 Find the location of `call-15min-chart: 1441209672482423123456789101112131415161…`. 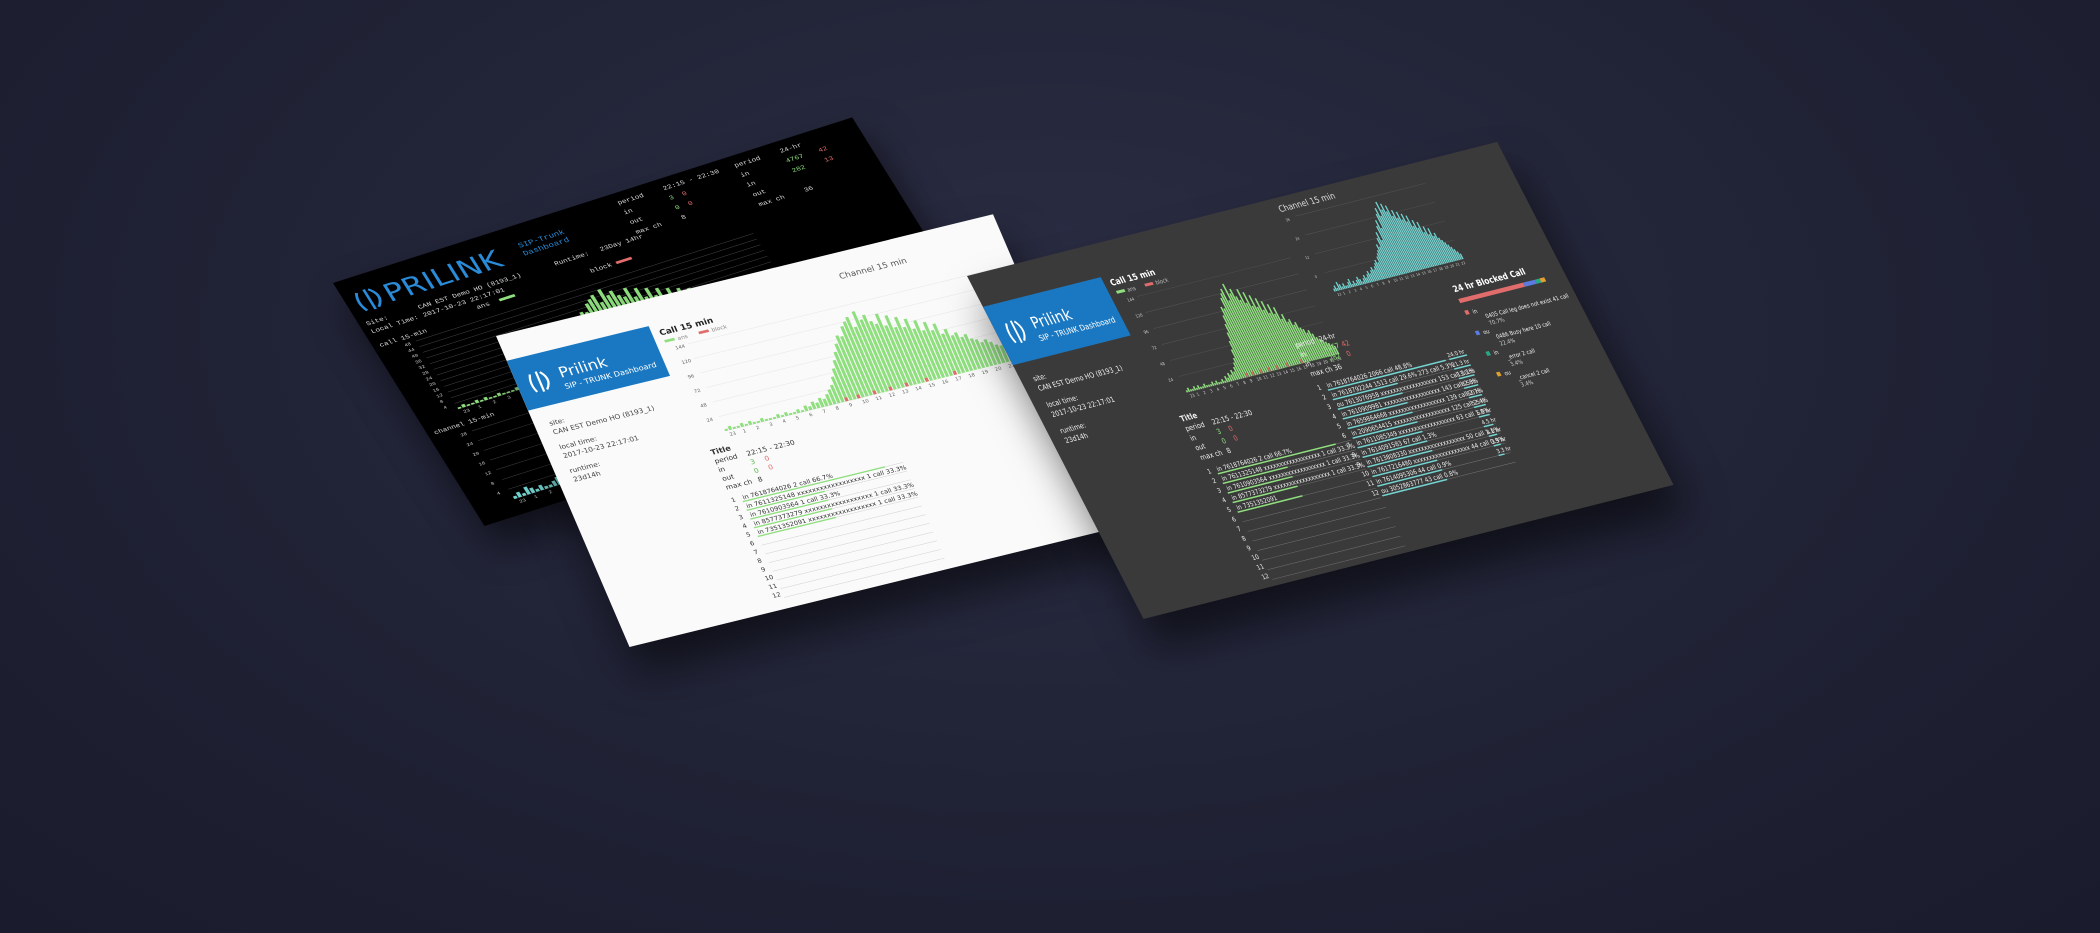

call-15min-chart: 1441209672482423123456789101112131415161… is located at coordinates (1234, 328).